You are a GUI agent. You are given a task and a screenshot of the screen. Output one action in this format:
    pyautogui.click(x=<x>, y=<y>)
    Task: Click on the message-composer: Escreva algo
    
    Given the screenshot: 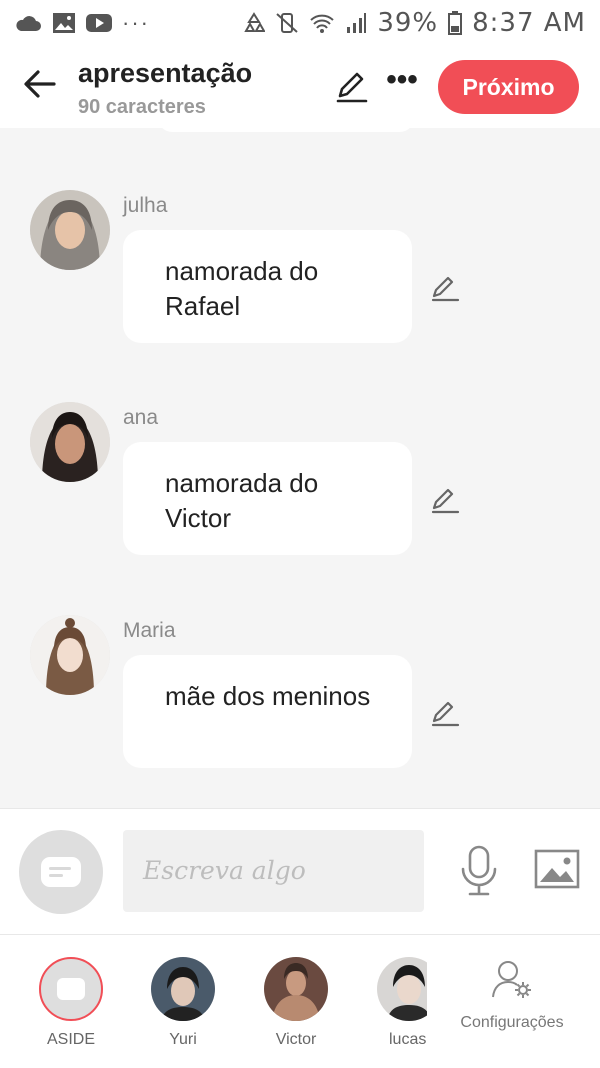 What is the action you would take?
    pyautogui.click(x=300, y=871)
    